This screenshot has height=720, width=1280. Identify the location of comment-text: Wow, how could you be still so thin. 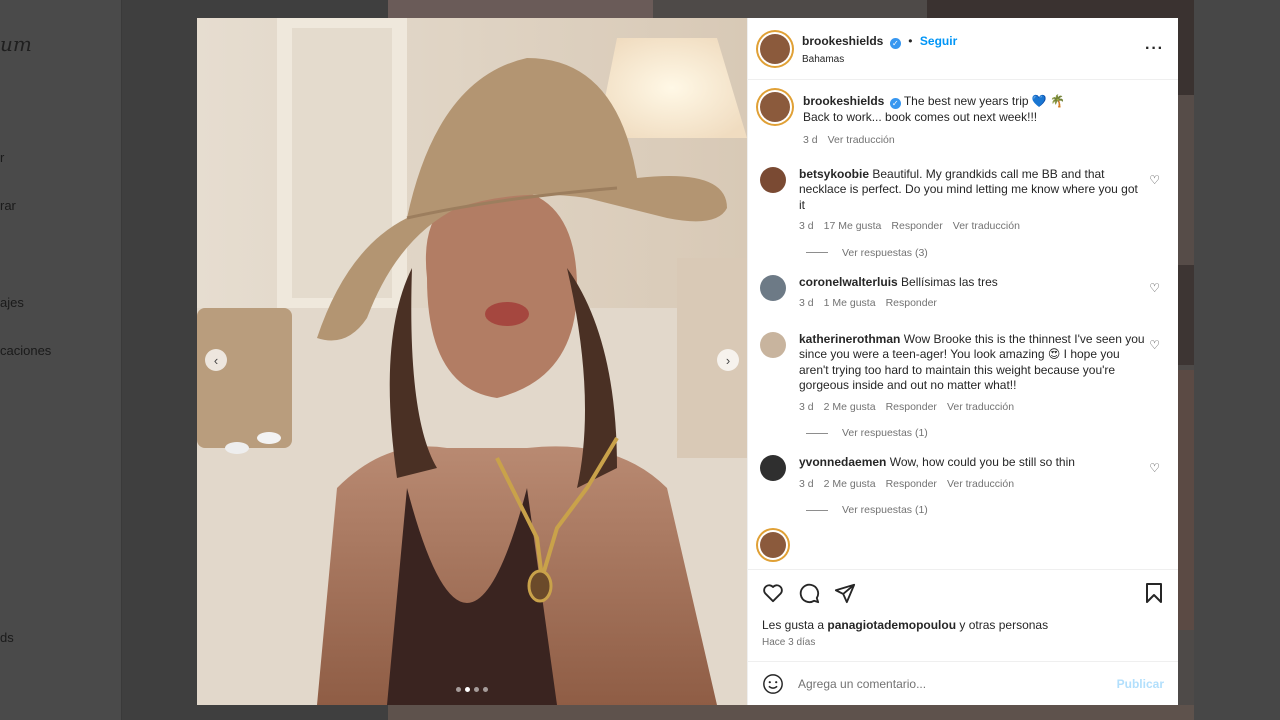
(982, 462).